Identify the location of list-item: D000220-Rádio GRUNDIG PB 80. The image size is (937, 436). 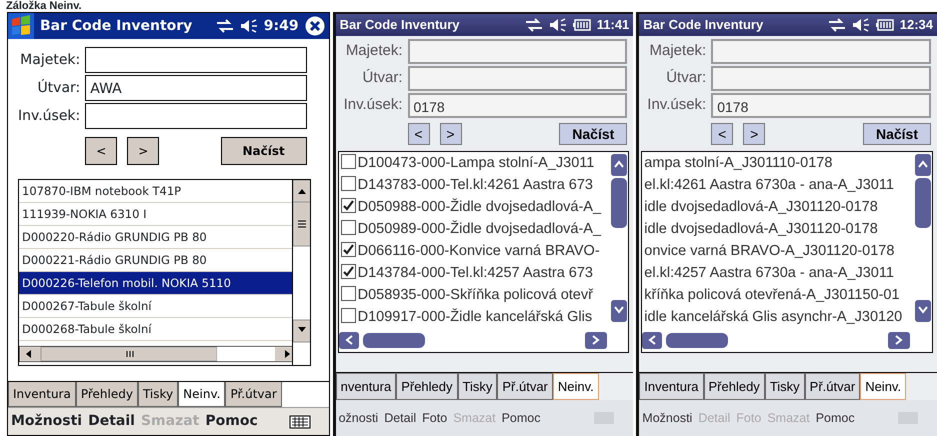
(155, 237).